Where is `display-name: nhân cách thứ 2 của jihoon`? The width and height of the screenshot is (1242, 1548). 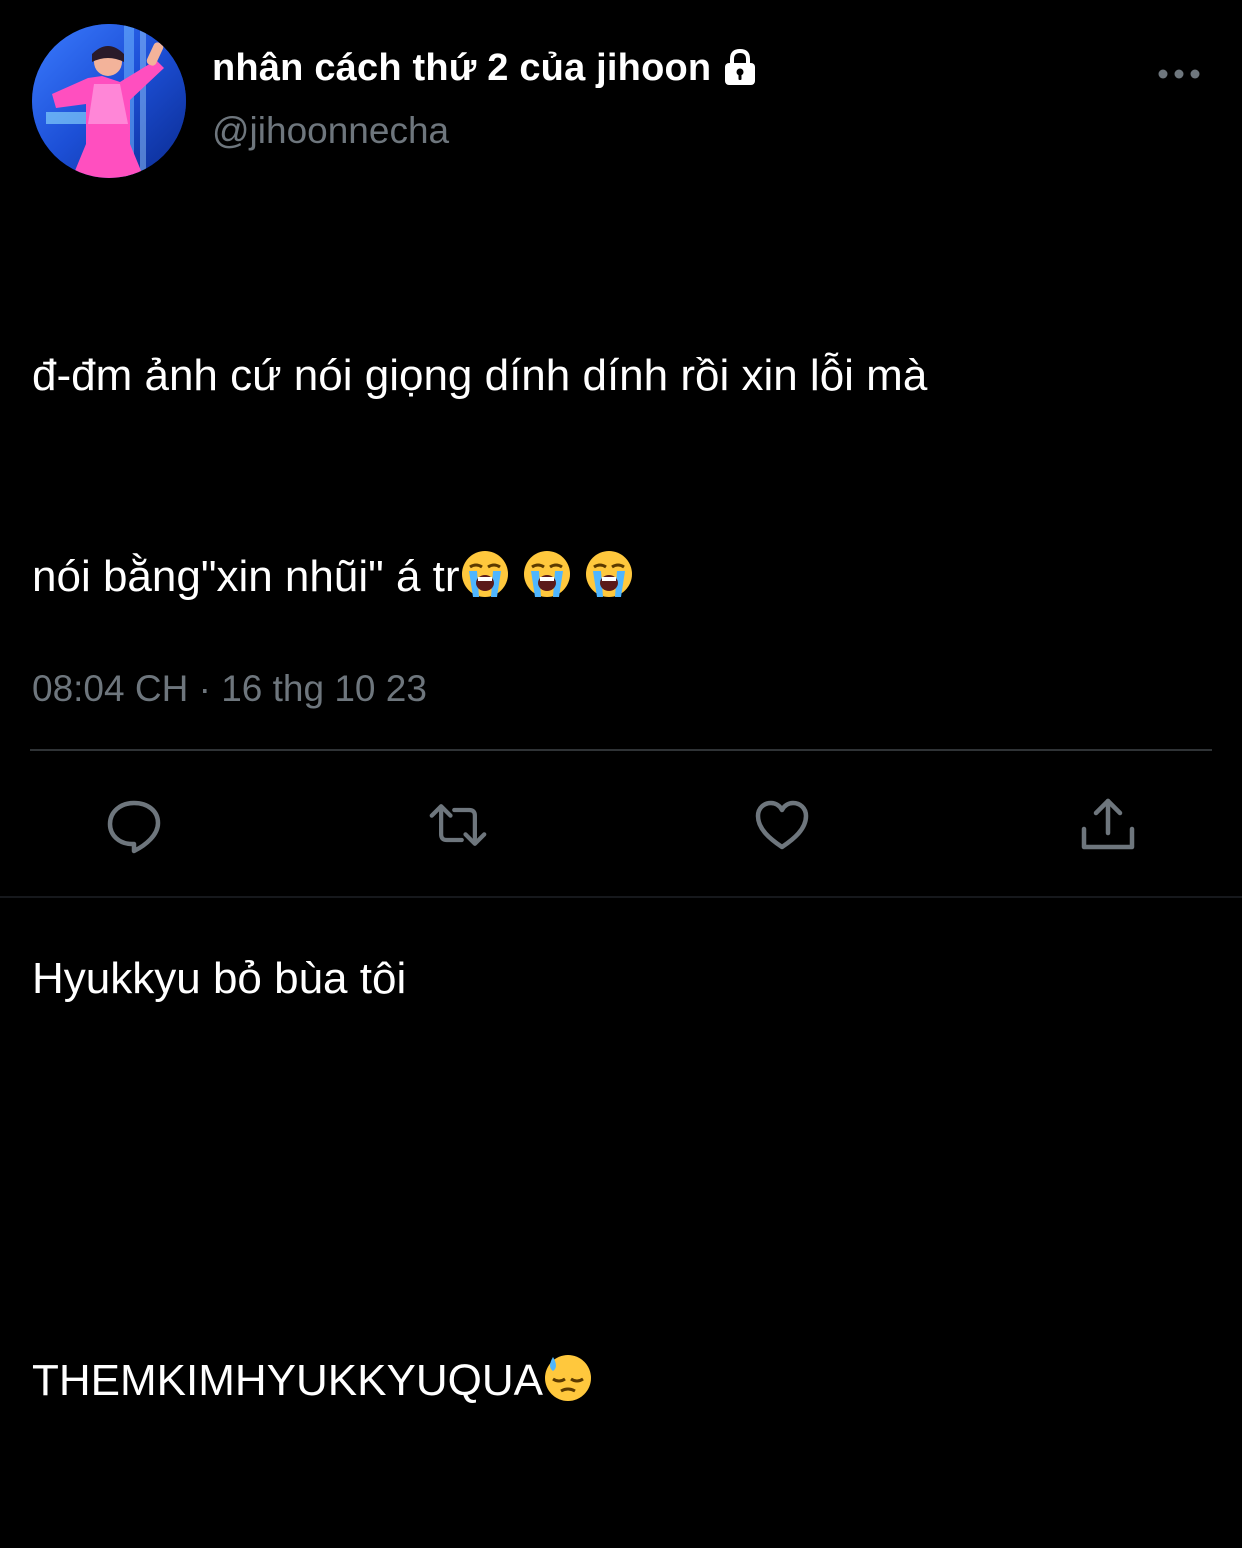
display-name: nhân cách thứ 2 của jihoon is located at coordinates (461, 68).